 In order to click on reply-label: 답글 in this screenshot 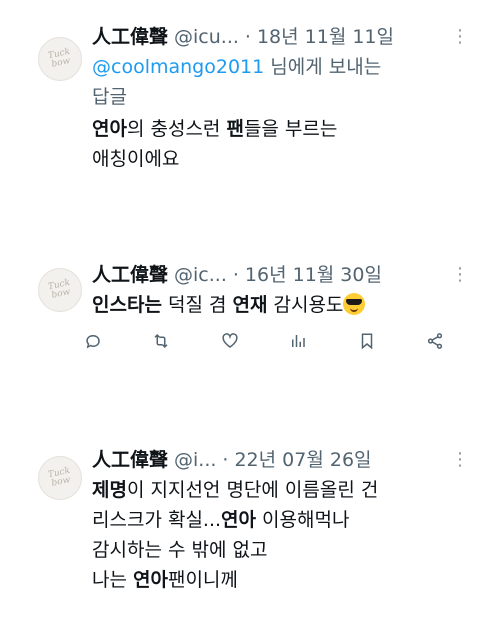, I will do `click(109, 97)`.